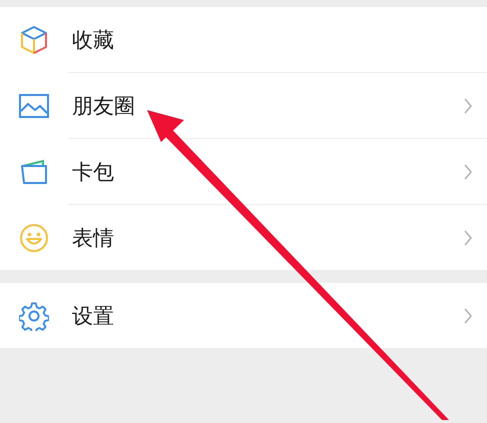 The height and width of the screenshot is (423, 487). What do you see at coordinates (34, 237) in the screenshot?
I see `smiley-icon` at bounding box center [34, 237].